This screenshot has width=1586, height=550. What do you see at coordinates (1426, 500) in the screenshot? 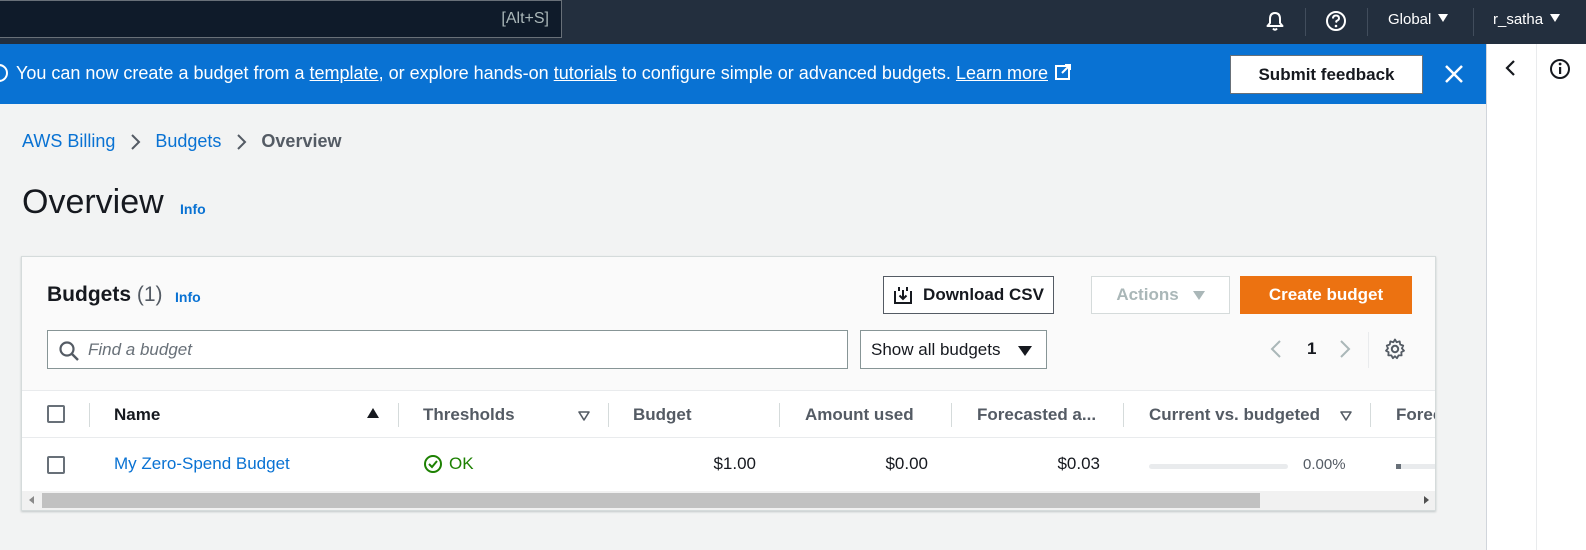
I see `scroll-right-arrow-icon` at bounding box center [1426, 500].